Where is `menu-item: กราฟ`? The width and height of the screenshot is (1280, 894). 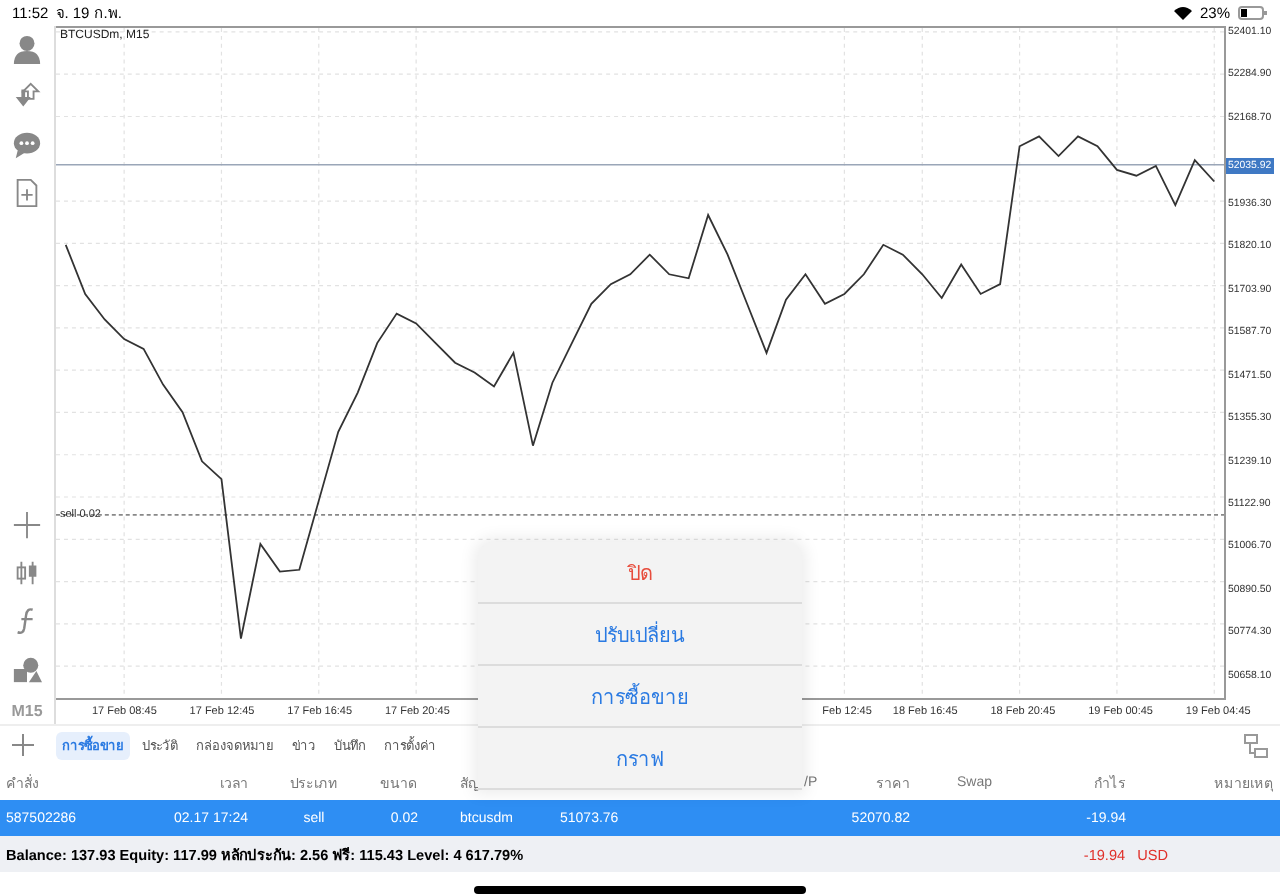
menu-item: กราฟ is located at coordinates (640, 759).